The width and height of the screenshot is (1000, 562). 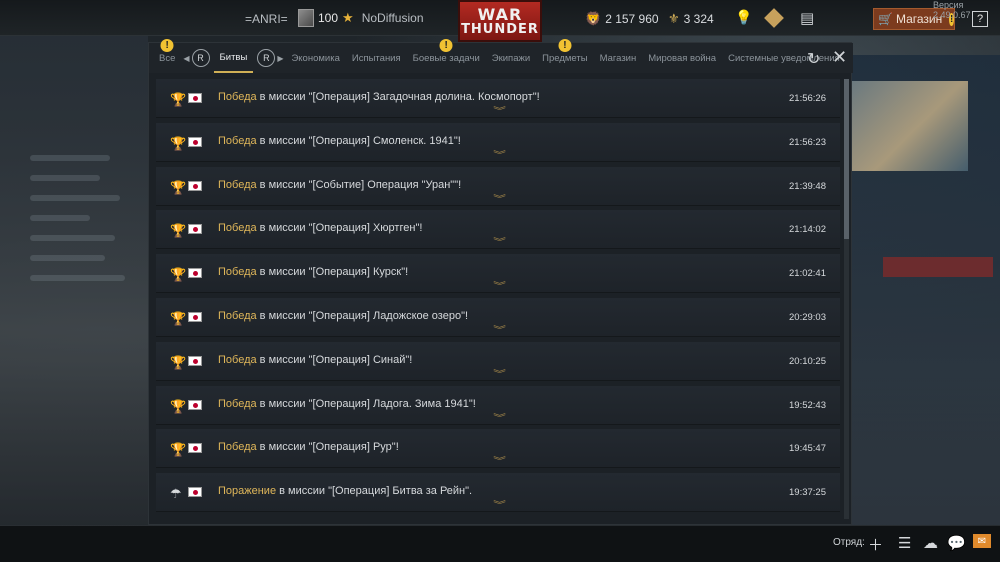 I want to click on message-text: Победа в миссии "[Операция] Синай"!, so click(x=315, y=360).